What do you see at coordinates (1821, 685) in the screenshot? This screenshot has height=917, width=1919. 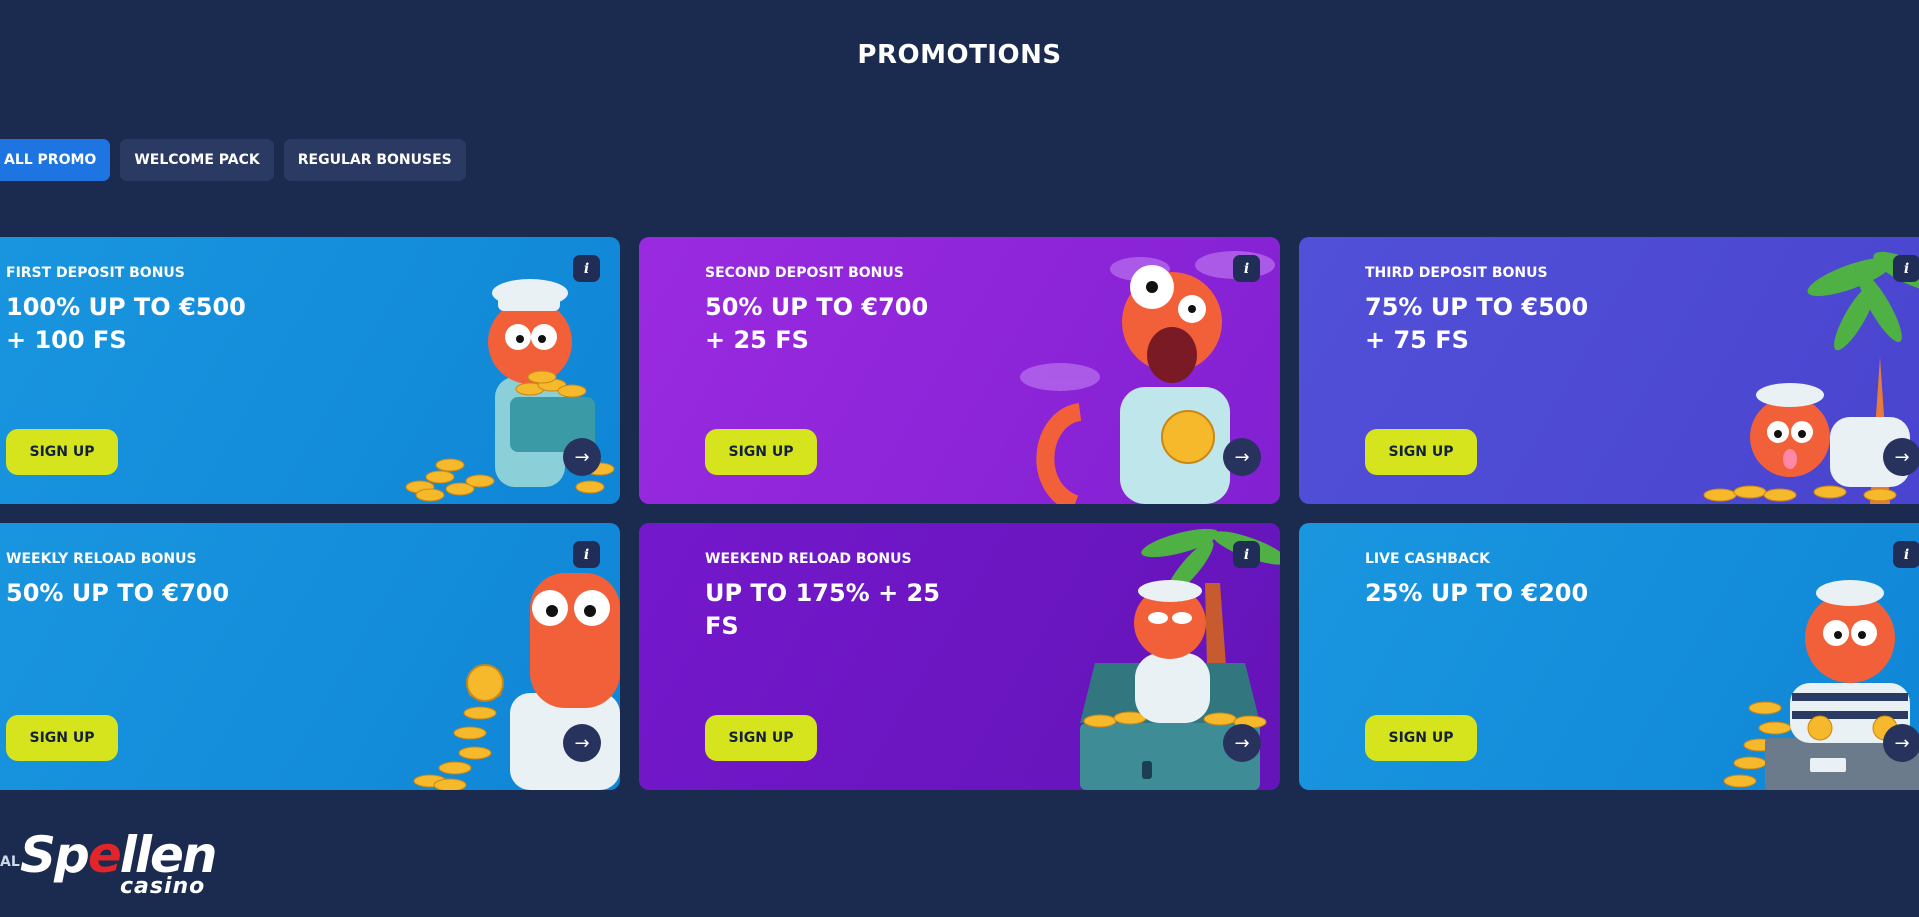 I see `cat-safe-illustration` at bounding box center [1821, 685].